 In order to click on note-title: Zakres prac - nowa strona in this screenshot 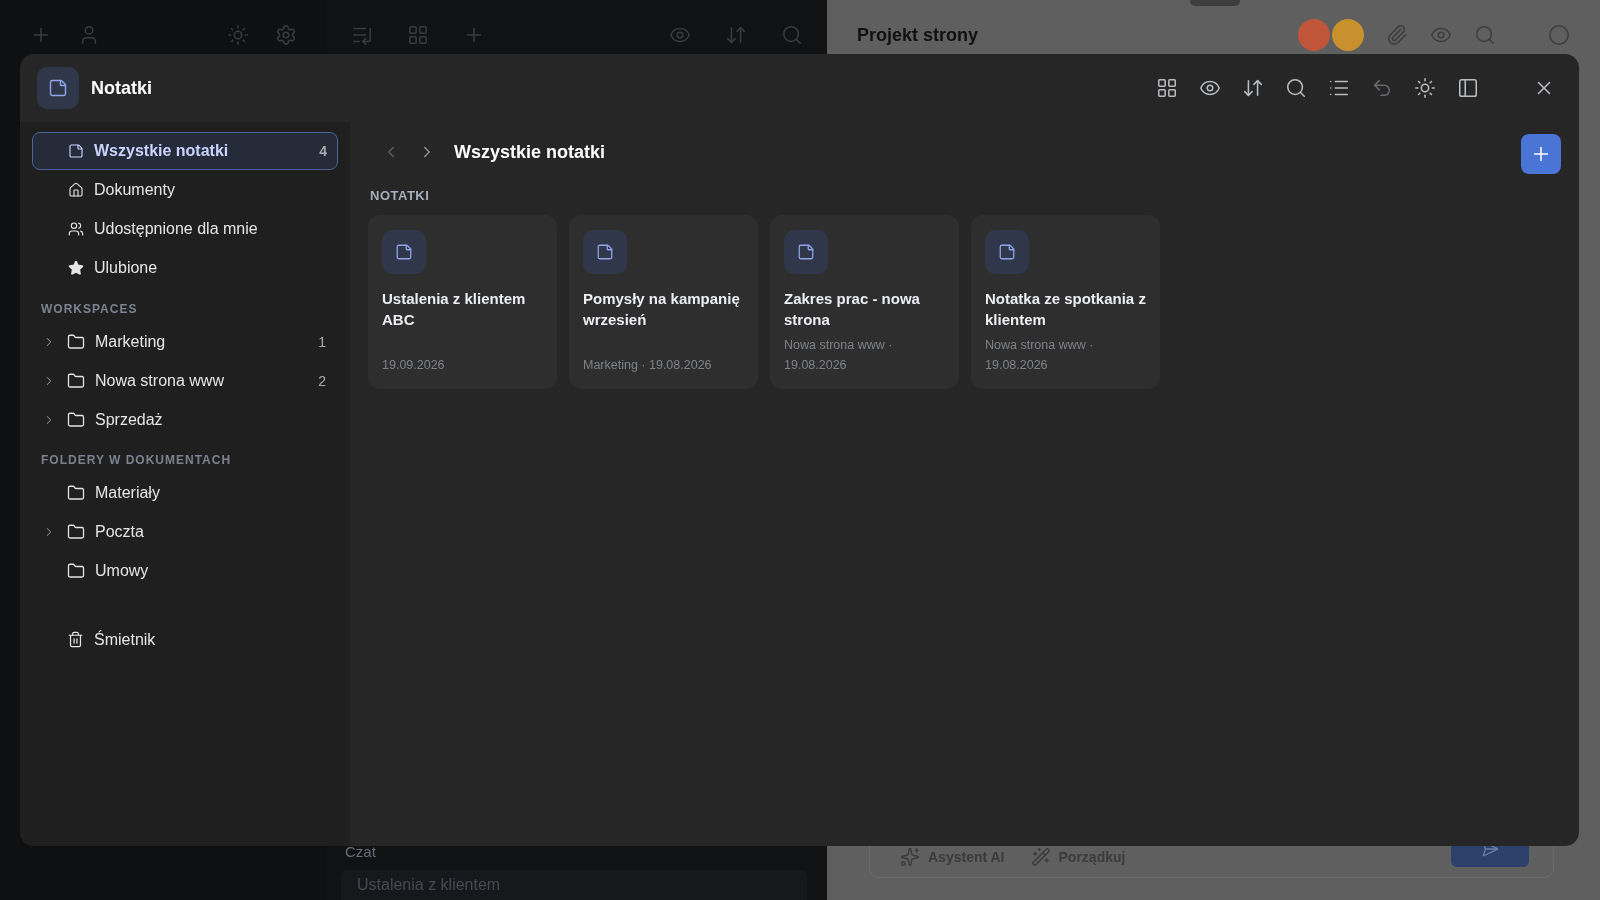, I will do `click(852, 309)`.